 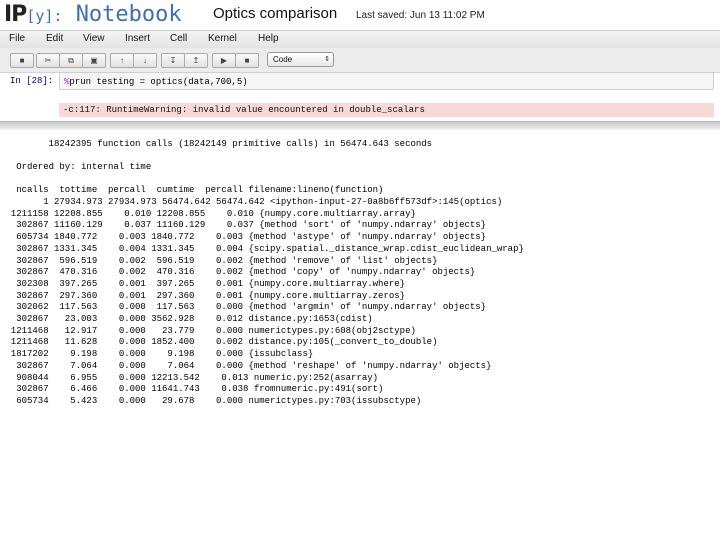 What do you see at coordinates (76, 167) in the screenshot?
I see `profile-ordered-by: Ordered by: internal time` at bounding box center [76, 167].